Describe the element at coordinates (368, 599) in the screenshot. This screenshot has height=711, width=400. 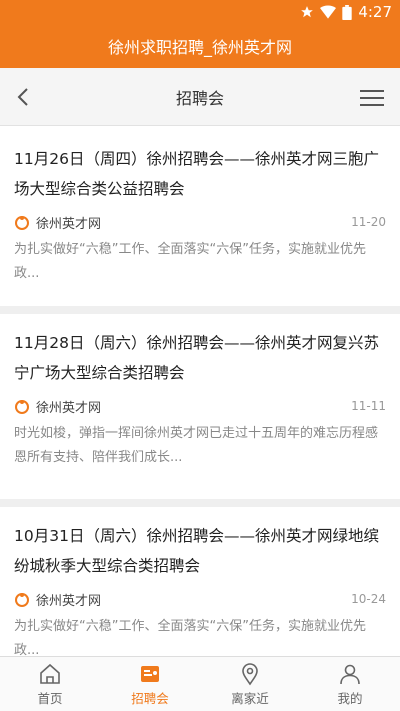
I see `item-date: 10-24` at that location.